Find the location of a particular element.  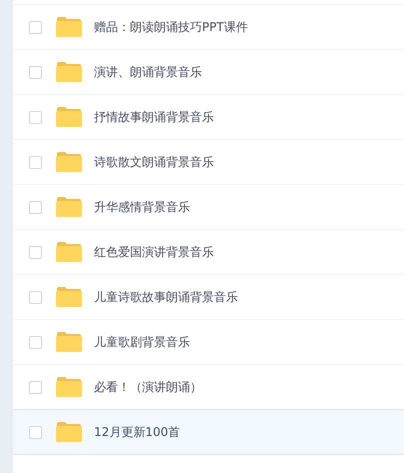

file-row: 儿童诗歌故事朗诵背景音乐 is located at coordinates (208, 296).